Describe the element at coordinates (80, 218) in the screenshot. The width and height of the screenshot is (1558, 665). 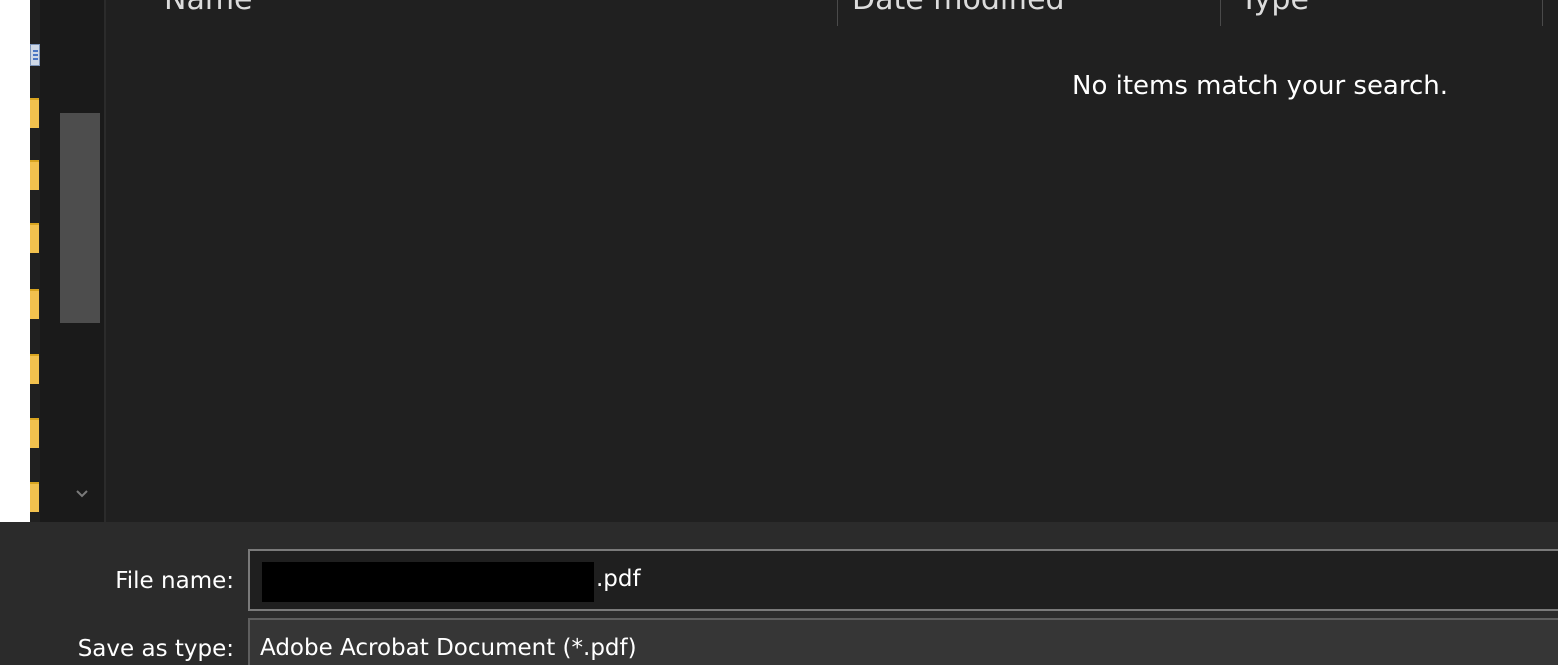
I see `nav-pane-scrollbar-thumb` at that location.